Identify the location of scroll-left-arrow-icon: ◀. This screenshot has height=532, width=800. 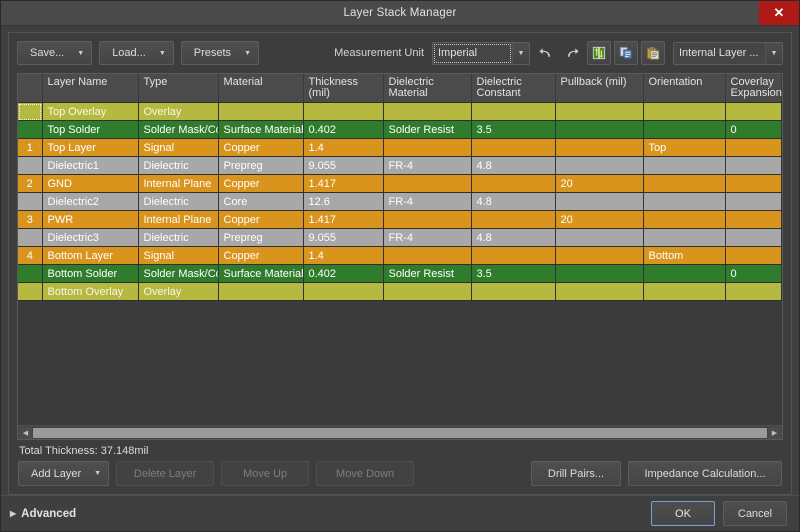
(25, 432).